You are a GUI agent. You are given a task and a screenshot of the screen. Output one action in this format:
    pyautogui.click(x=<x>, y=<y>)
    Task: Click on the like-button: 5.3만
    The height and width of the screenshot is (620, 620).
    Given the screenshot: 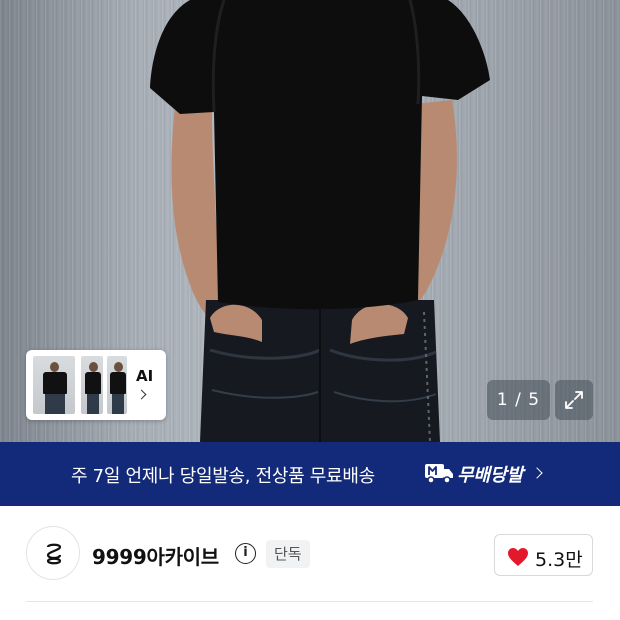 What is the action you would take?
    pyautogui.click(x=543, y=555)
    